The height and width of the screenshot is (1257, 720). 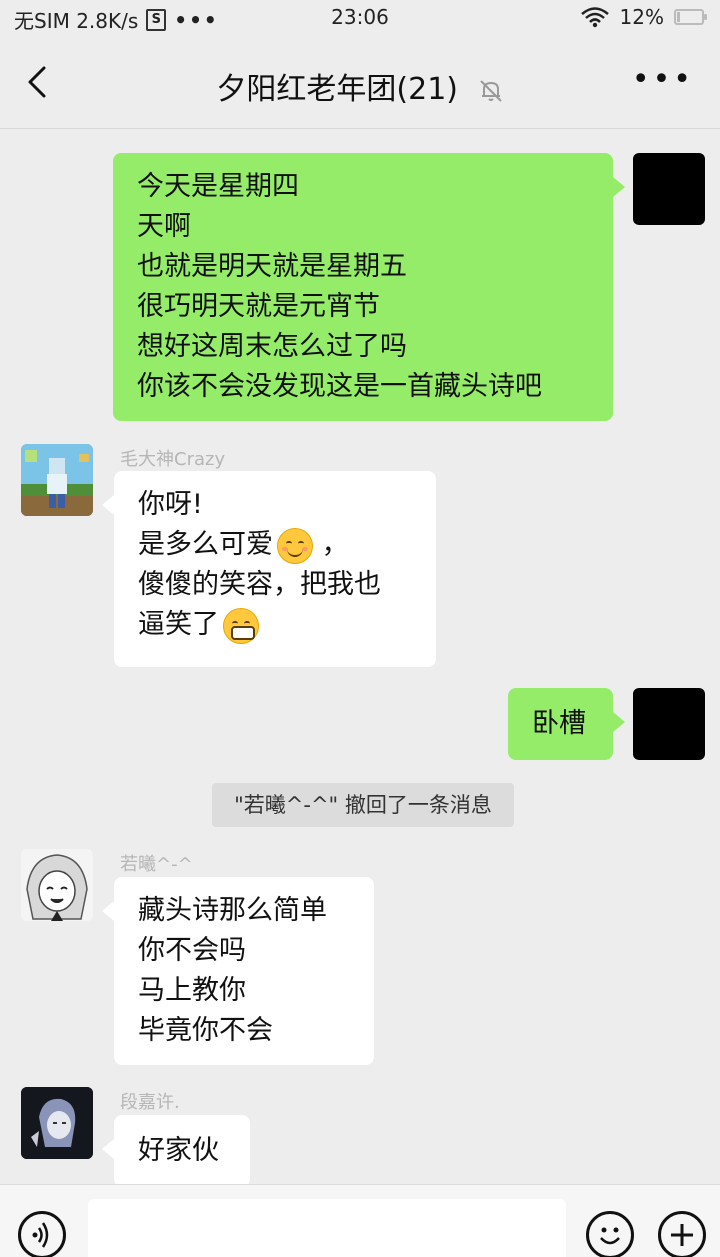 What do you see at coordinates (275, 545) in the screenshot?
I see `message-line: 是多么可爱 ，` at bounding box center [275, 545].